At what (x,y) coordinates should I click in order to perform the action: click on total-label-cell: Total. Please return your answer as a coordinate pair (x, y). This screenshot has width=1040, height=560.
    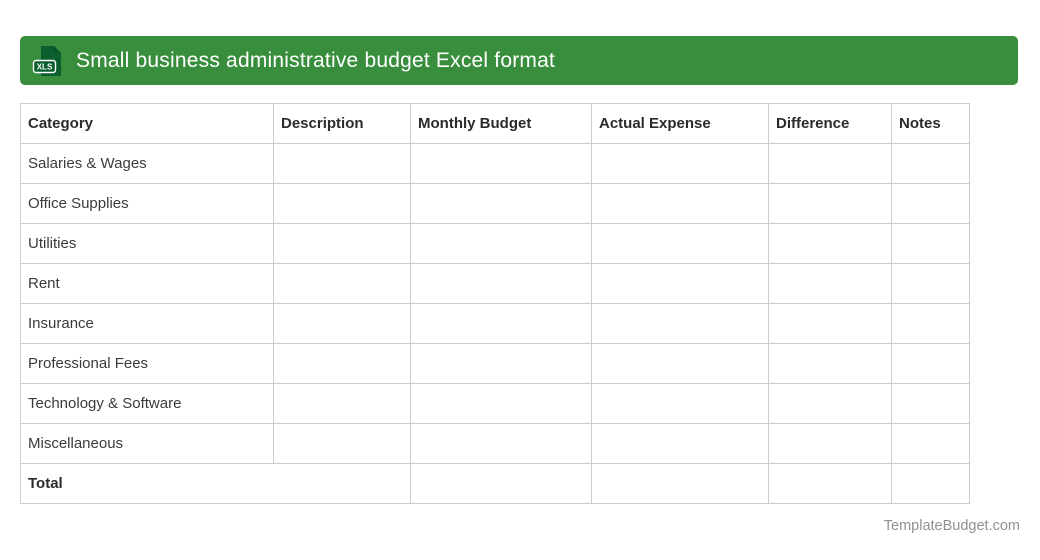
    Looking at the image, I should click on (215, 483).